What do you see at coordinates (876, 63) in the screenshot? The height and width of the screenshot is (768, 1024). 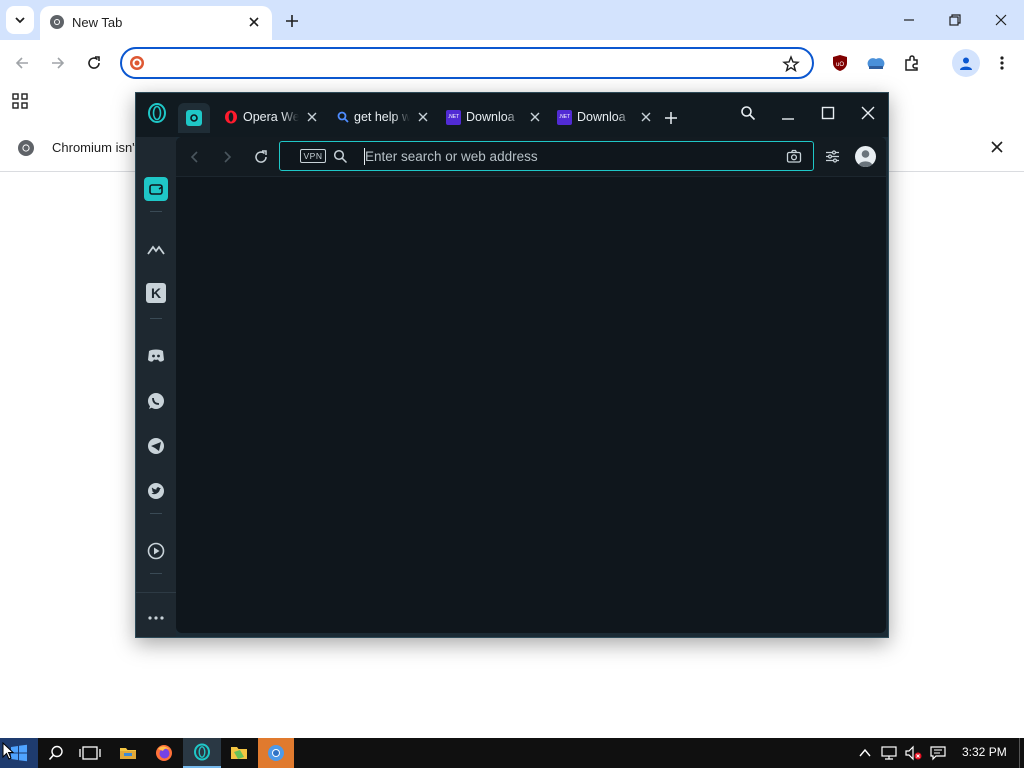 I see `extension-cloud-icon` at bounding box center [876, 63].